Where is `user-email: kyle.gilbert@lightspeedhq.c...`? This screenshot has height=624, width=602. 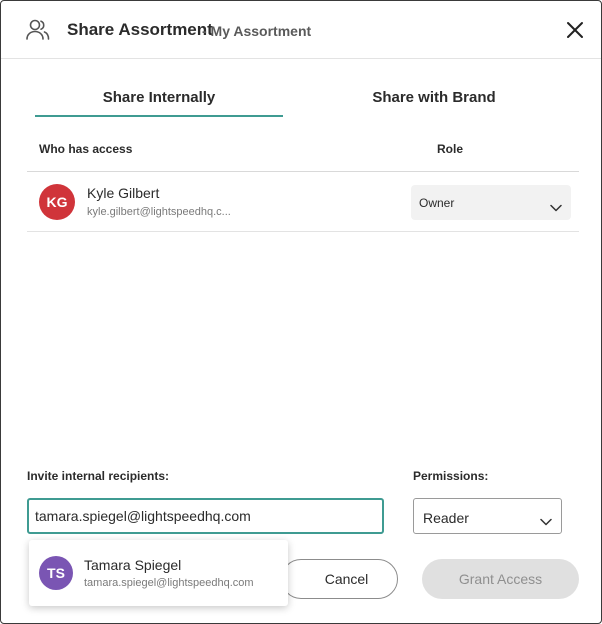
user-email: kyle.gilbert@lightspeedhq.c... is located at coordinates (159, 212).